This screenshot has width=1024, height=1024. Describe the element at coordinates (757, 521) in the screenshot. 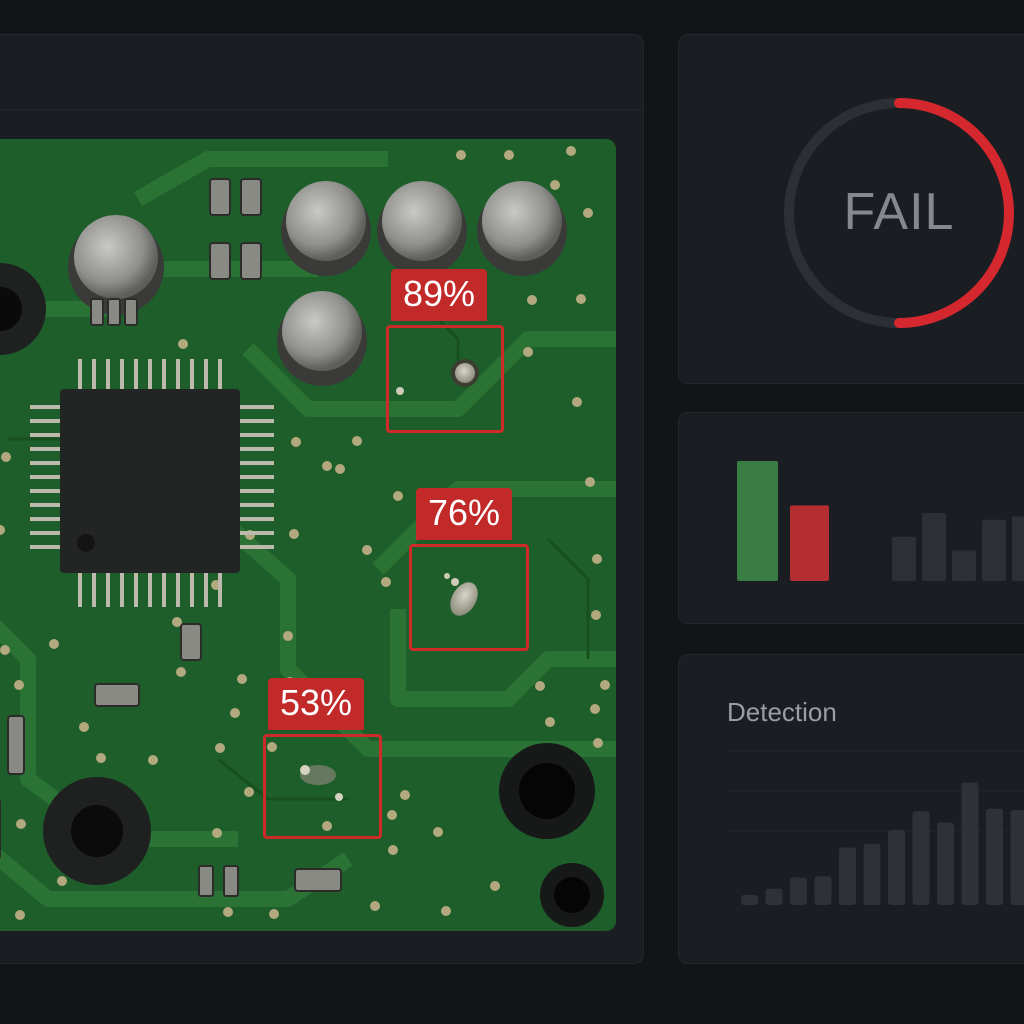

I see `pass-bar` at that location.